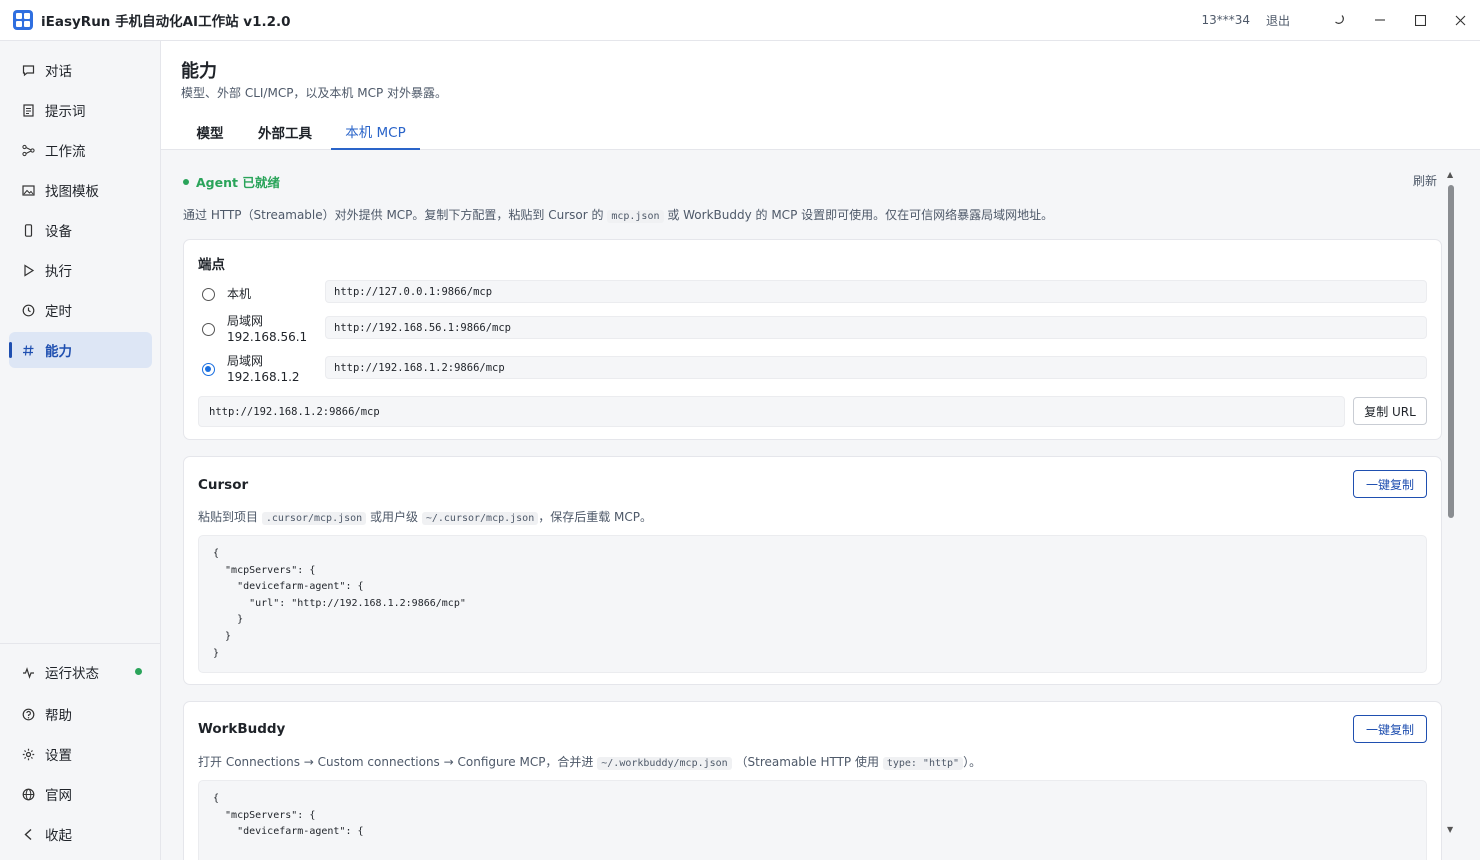  I want to click on endpoint-option-lan-2: 局域网 192.168.1.2, so click(251, 369).